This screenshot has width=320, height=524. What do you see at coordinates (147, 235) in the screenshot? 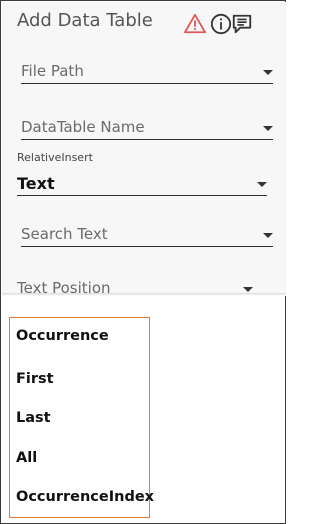
I see `search-text-dropdown: Search Text` at bounding box center [147, 235].